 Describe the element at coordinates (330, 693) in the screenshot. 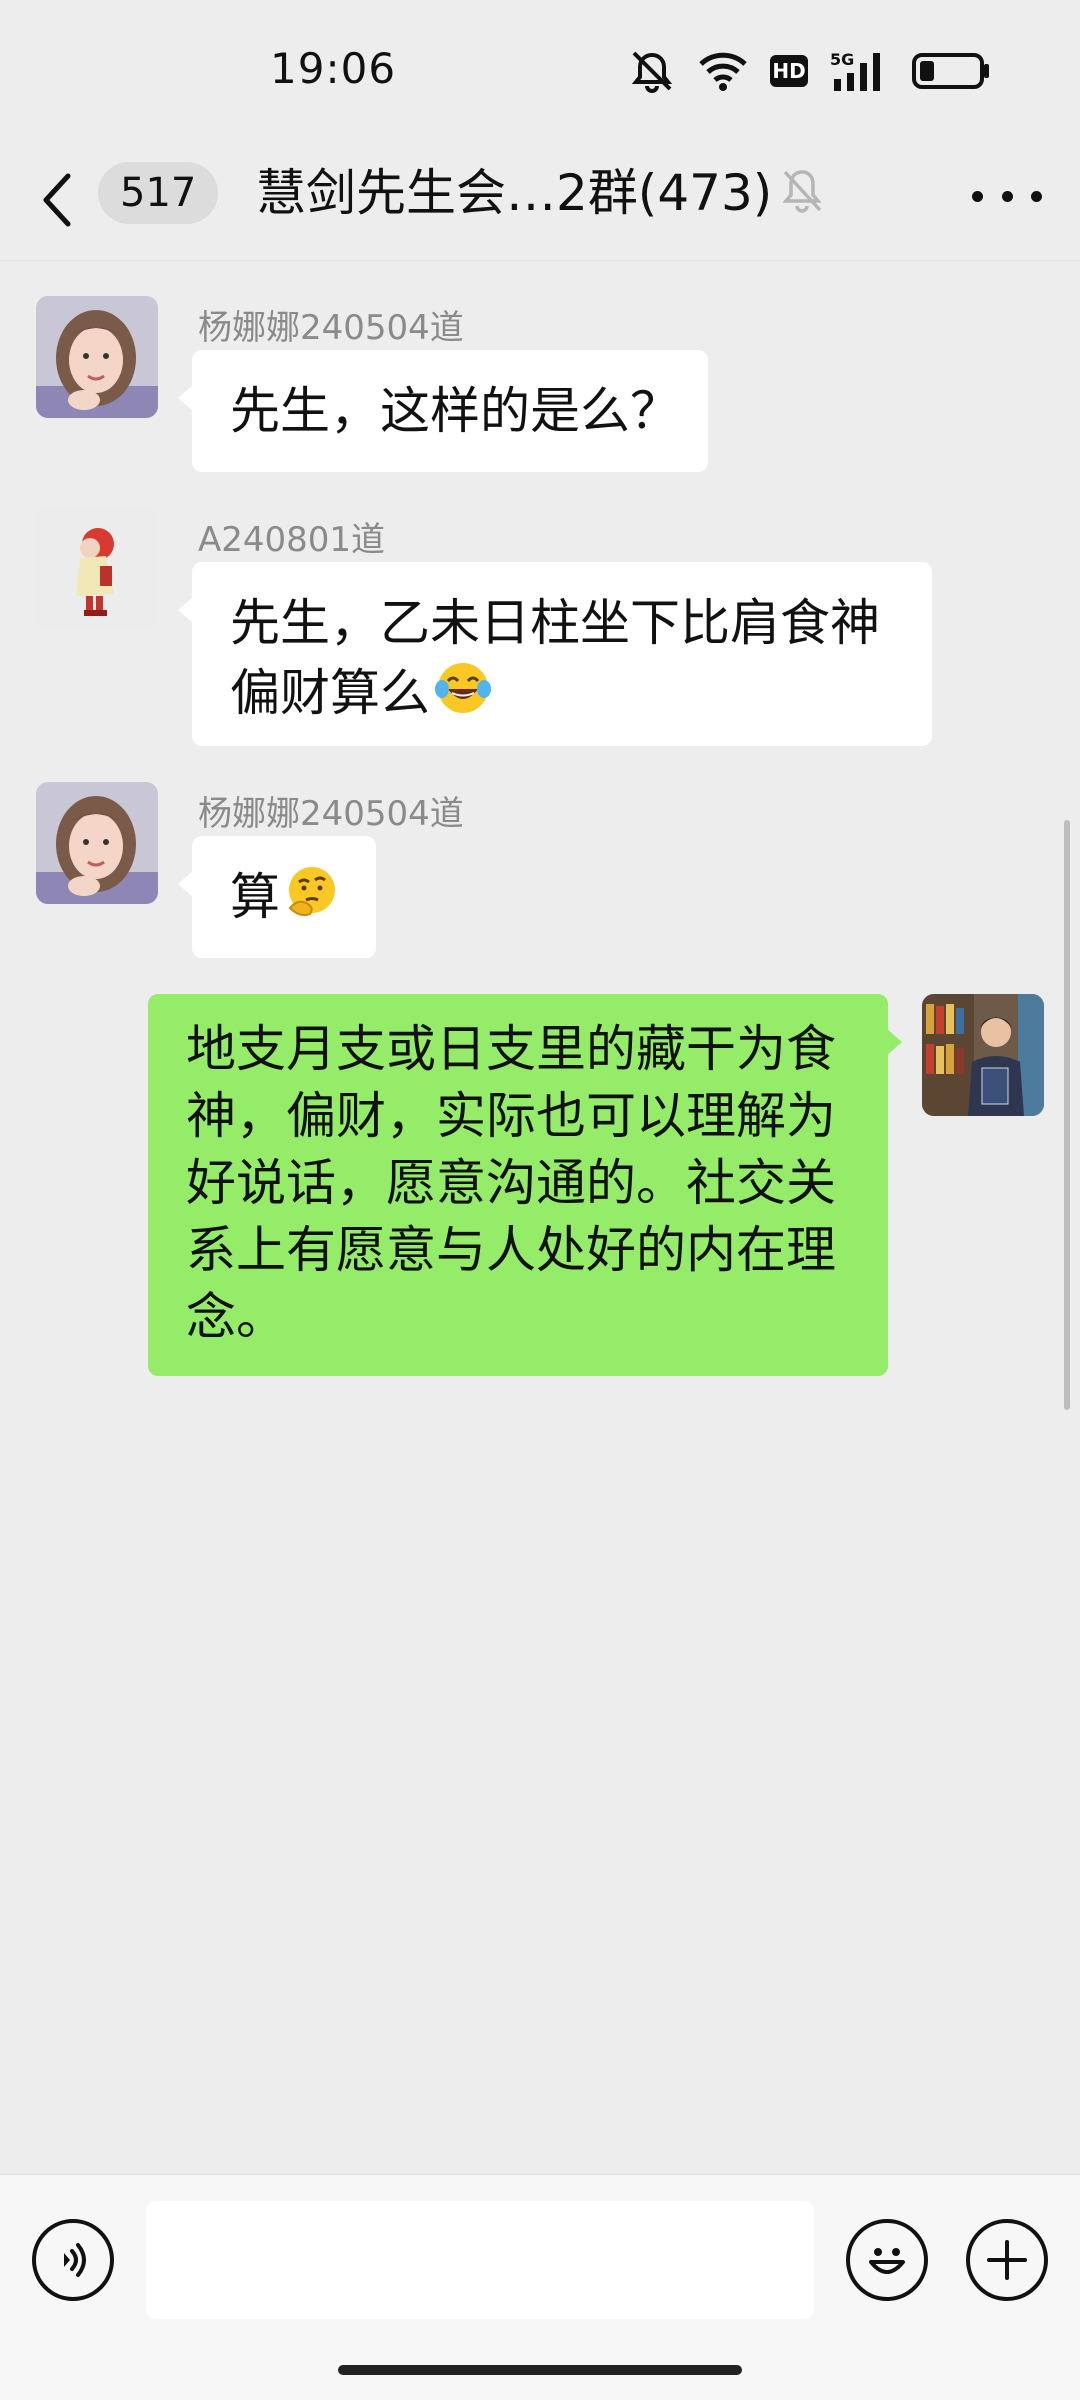

I see `message-text-line: 偏财算么` at that location.